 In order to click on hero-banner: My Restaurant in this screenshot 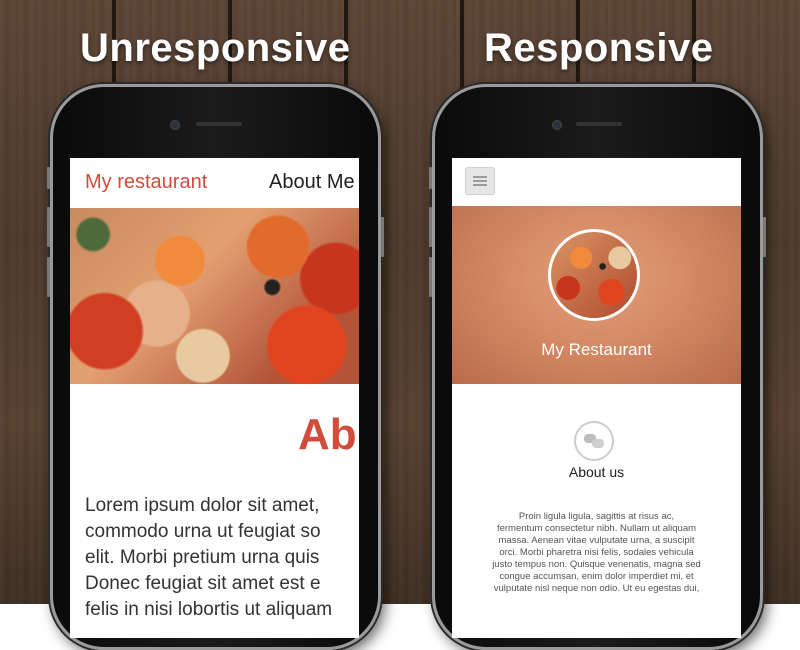, I will do `click(596, 295)`.